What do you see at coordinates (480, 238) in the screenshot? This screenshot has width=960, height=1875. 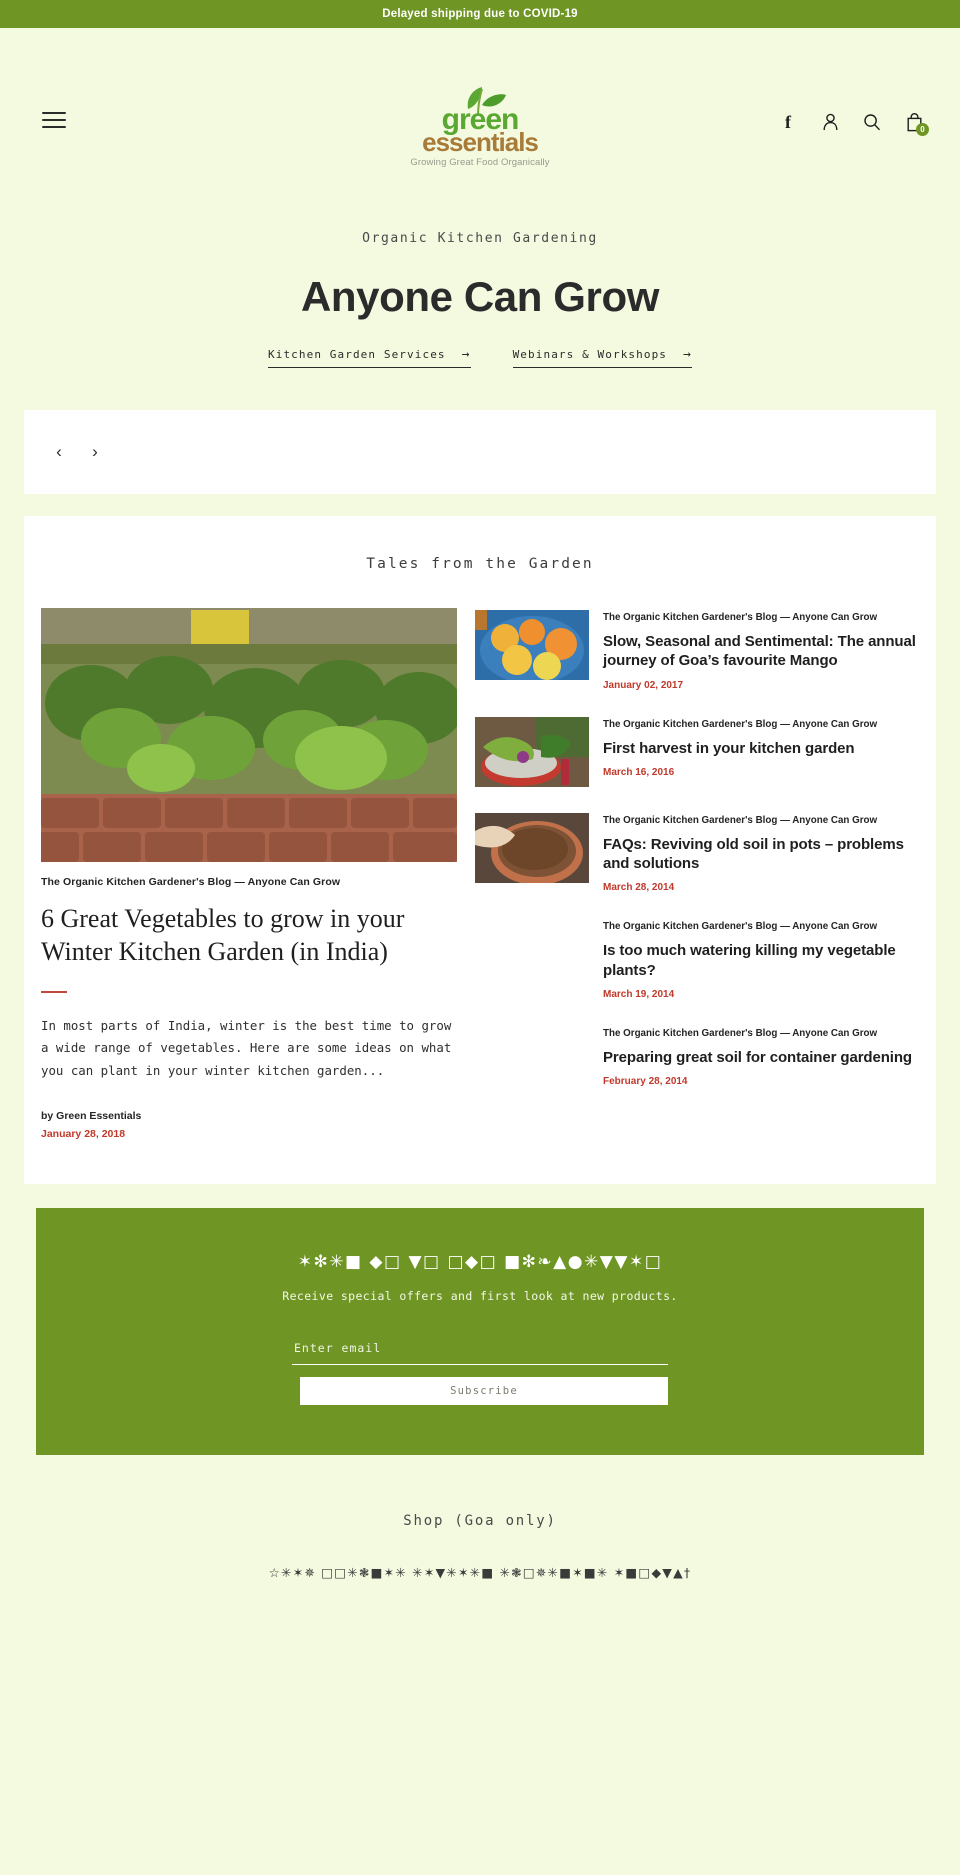 I see `hero-eyebrow: Organic Kitchen Gardening` at bounding box center [480, 238].